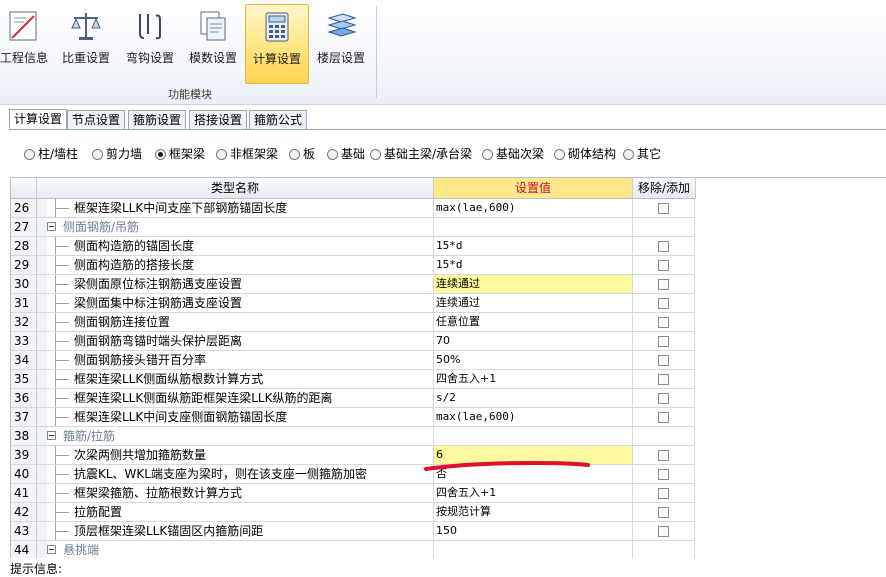 This screenshot has height=577, width=886. What do you see at coordinates (533, 398) in the screenshot?
I see `setting-value-cell: s/2` at bounding box center [533, 398].